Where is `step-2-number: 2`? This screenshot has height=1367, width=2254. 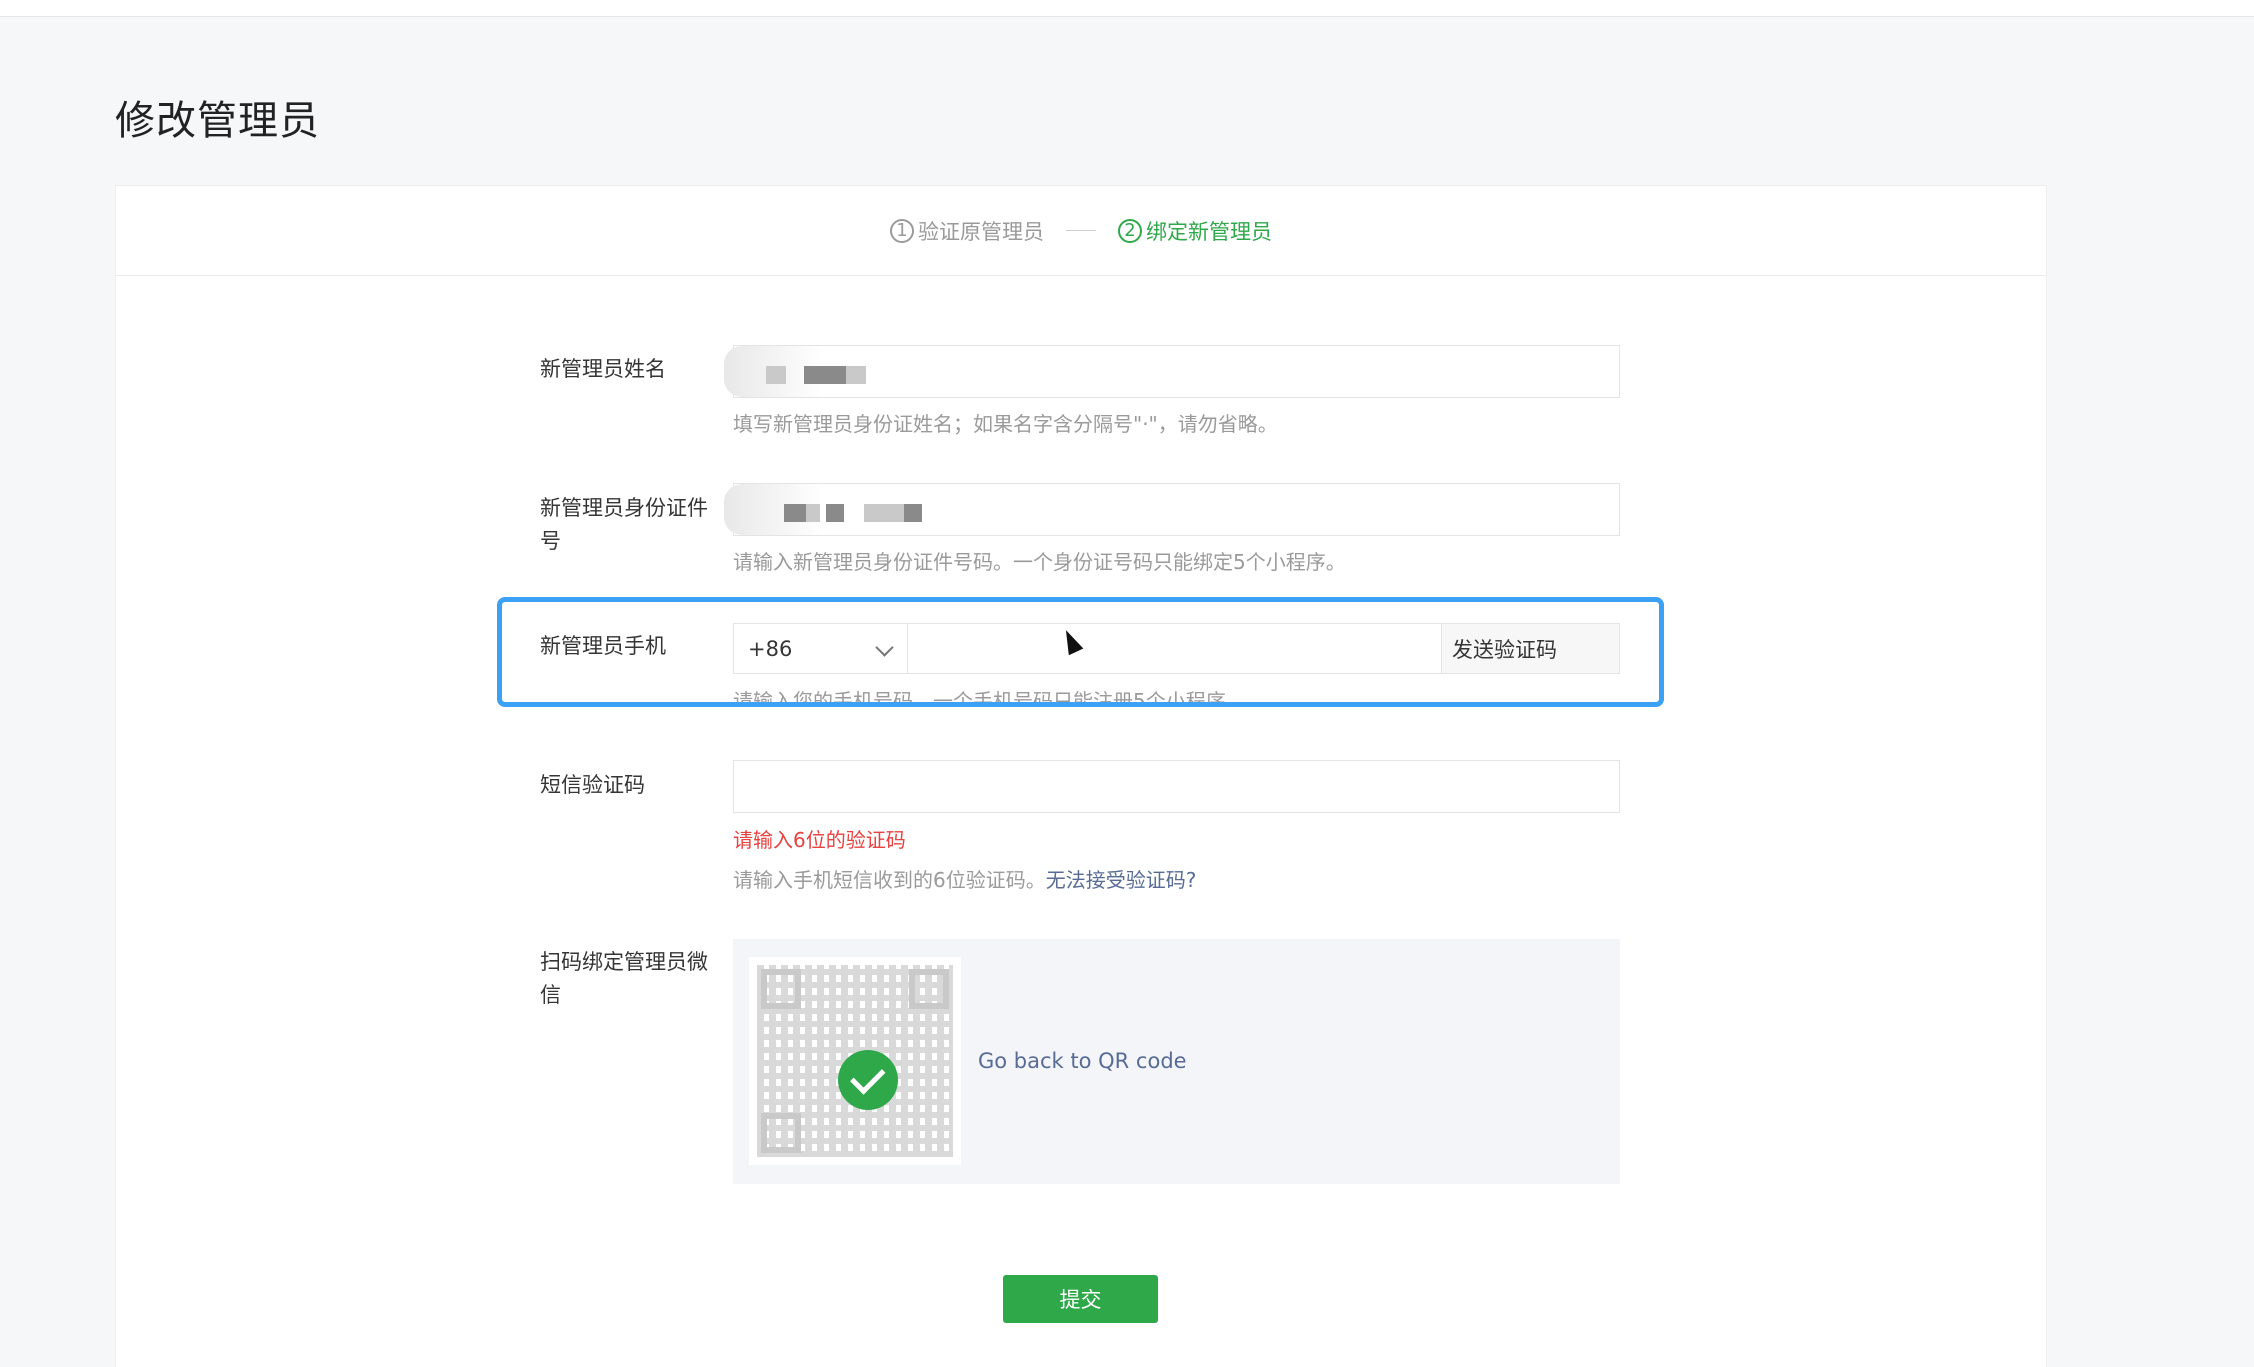 step-2-number: 2 is located at coordinates (1130, 230).